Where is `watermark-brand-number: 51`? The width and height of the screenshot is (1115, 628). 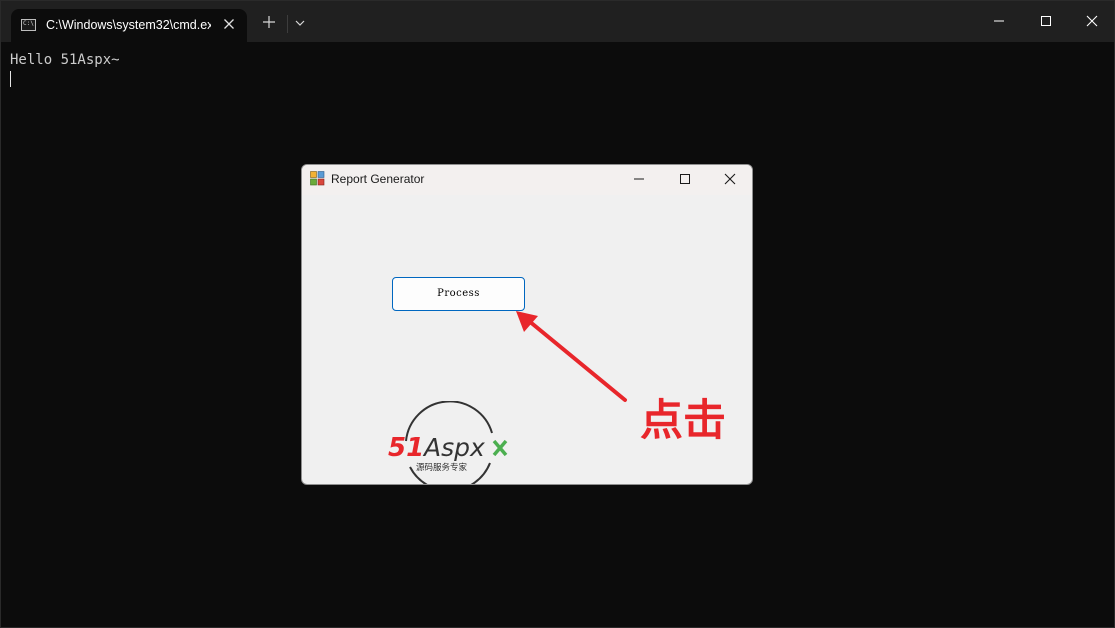 watermark-brand-number: 51 is located at coordinates (406, 448).